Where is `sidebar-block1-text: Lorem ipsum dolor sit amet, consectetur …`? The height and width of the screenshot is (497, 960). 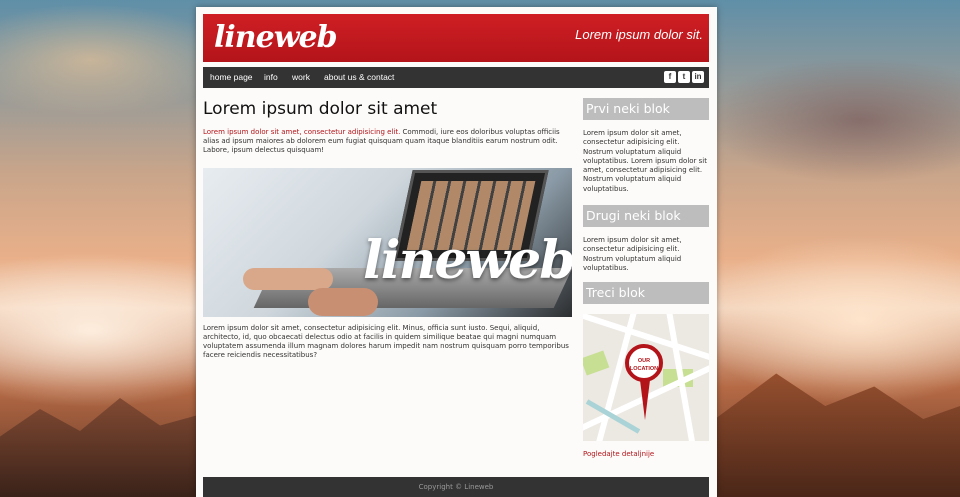
sidebar-block1-text: Lorem ipsum dolor sit amet, consectetur … is located at coordinates (645, 161).